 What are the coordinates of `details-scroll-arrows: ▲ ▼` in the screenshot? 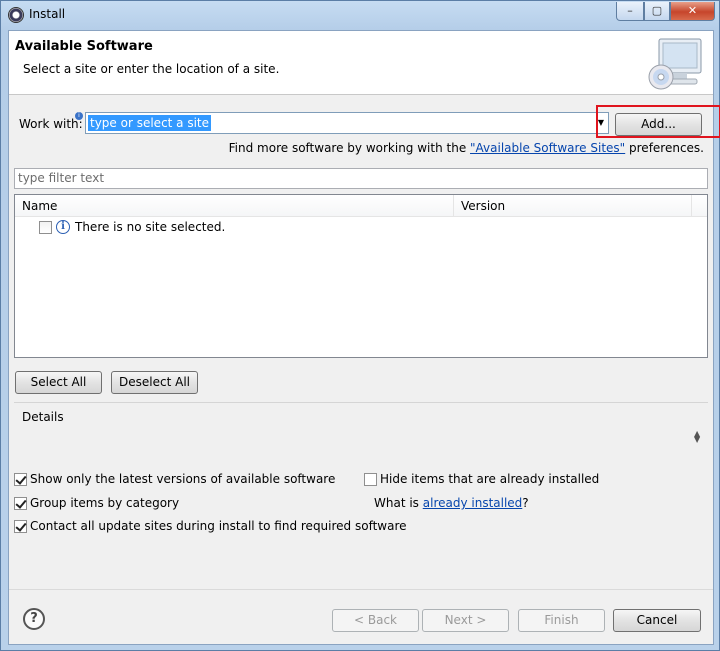 It's located at (697, 437).